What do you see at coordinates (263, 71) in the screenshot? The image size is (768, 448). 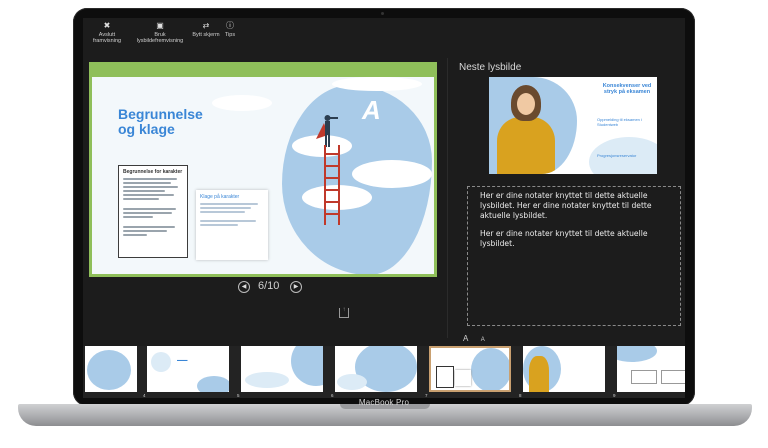 I see `slide-accent-bar` at bounding box center [263, 71].